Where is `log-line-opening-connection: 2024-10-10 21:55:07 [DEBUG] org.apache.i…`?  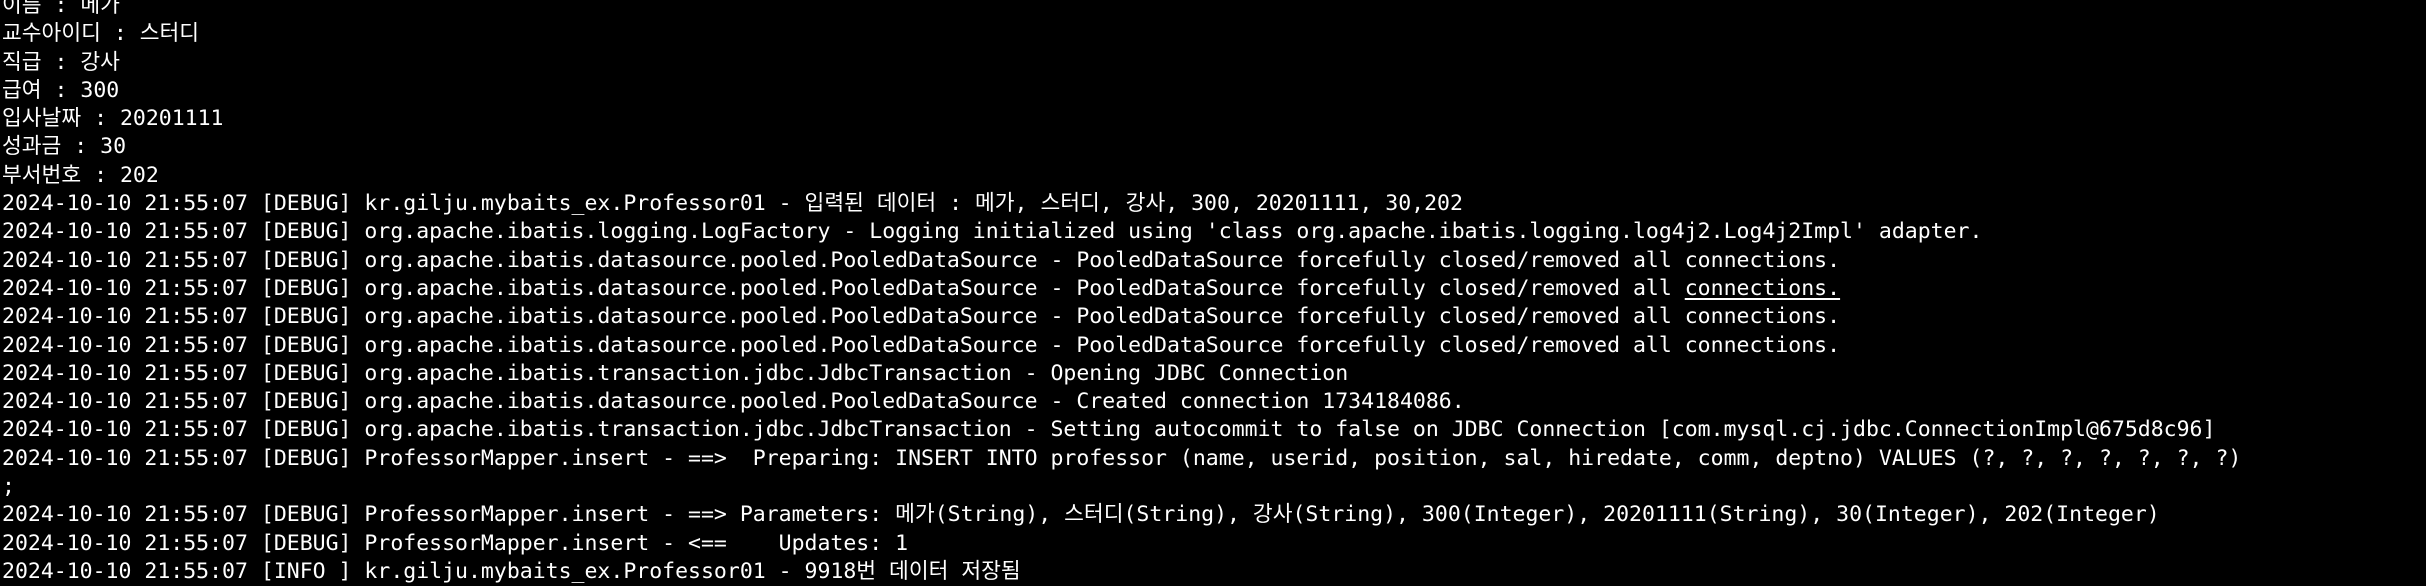 log-line-opening-connection: 2024-10-10 21:55:07 [DEBUG] org.apache.i… is located at coordinates (675, 373).